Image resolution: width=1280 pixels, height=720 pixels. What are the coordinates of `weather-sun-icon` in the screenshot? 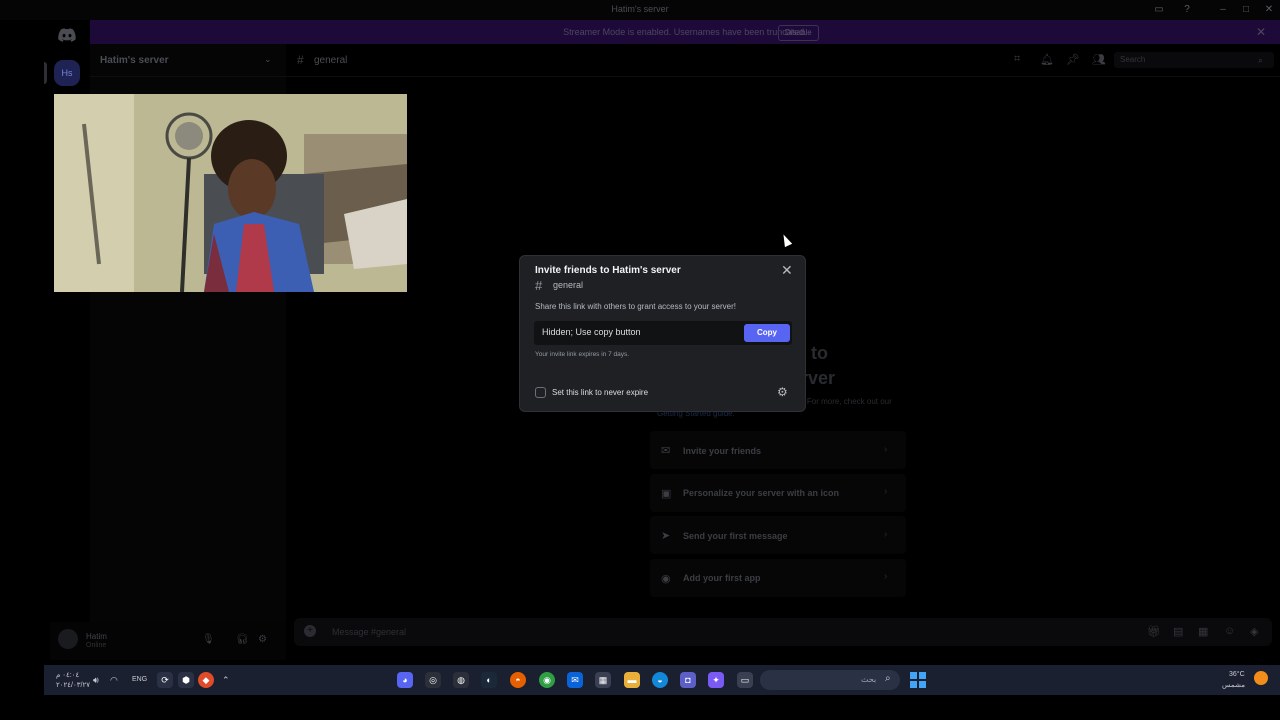 It's located at (1261, 678).